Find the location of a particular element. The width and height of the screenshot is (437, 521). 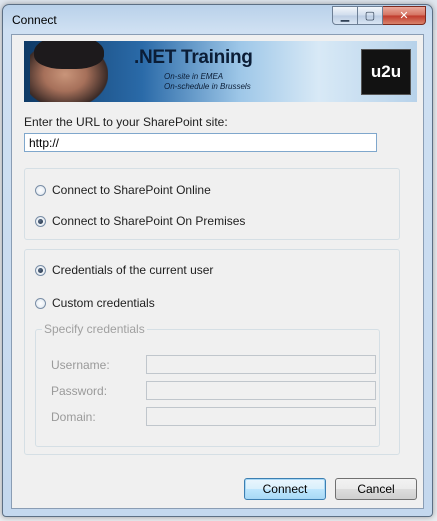

specify-credentials-legend: Specify credentials is located at coordinates (94, 329).